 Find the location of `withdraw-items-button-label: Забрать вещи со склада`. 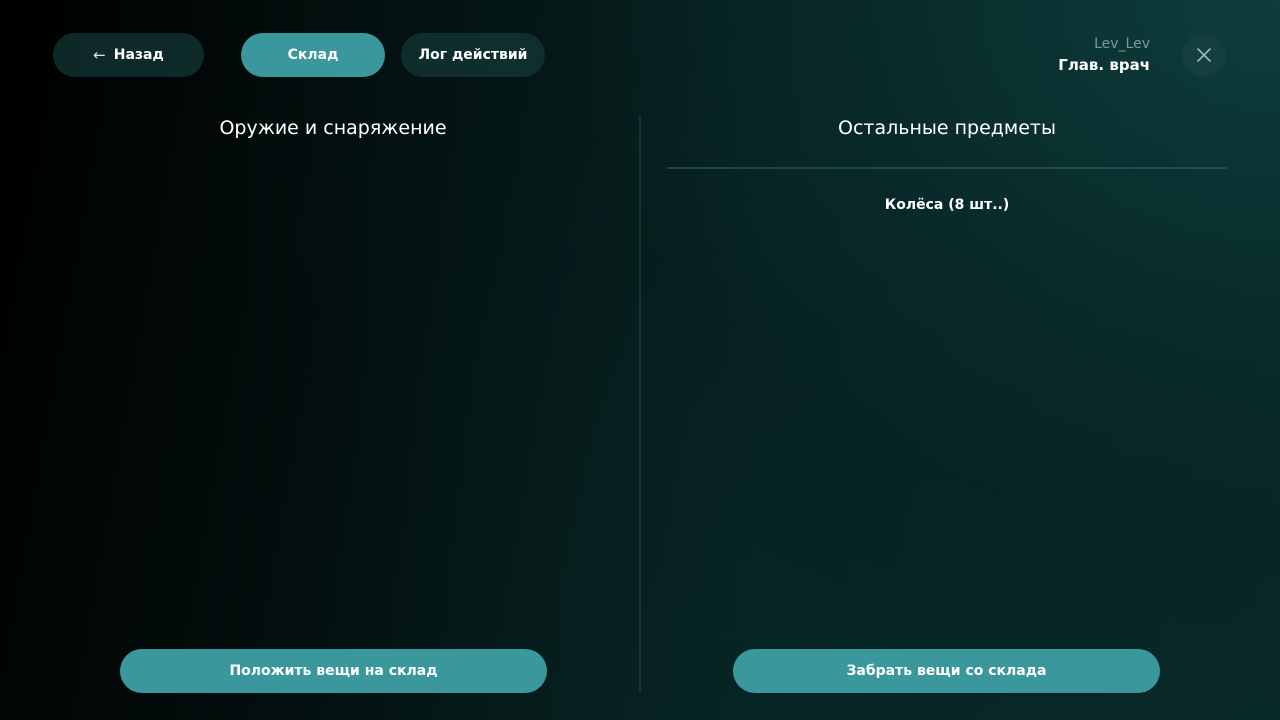

withdraw-items-button-label: Забрать вещи со склада is located at coordinates (946, 671).